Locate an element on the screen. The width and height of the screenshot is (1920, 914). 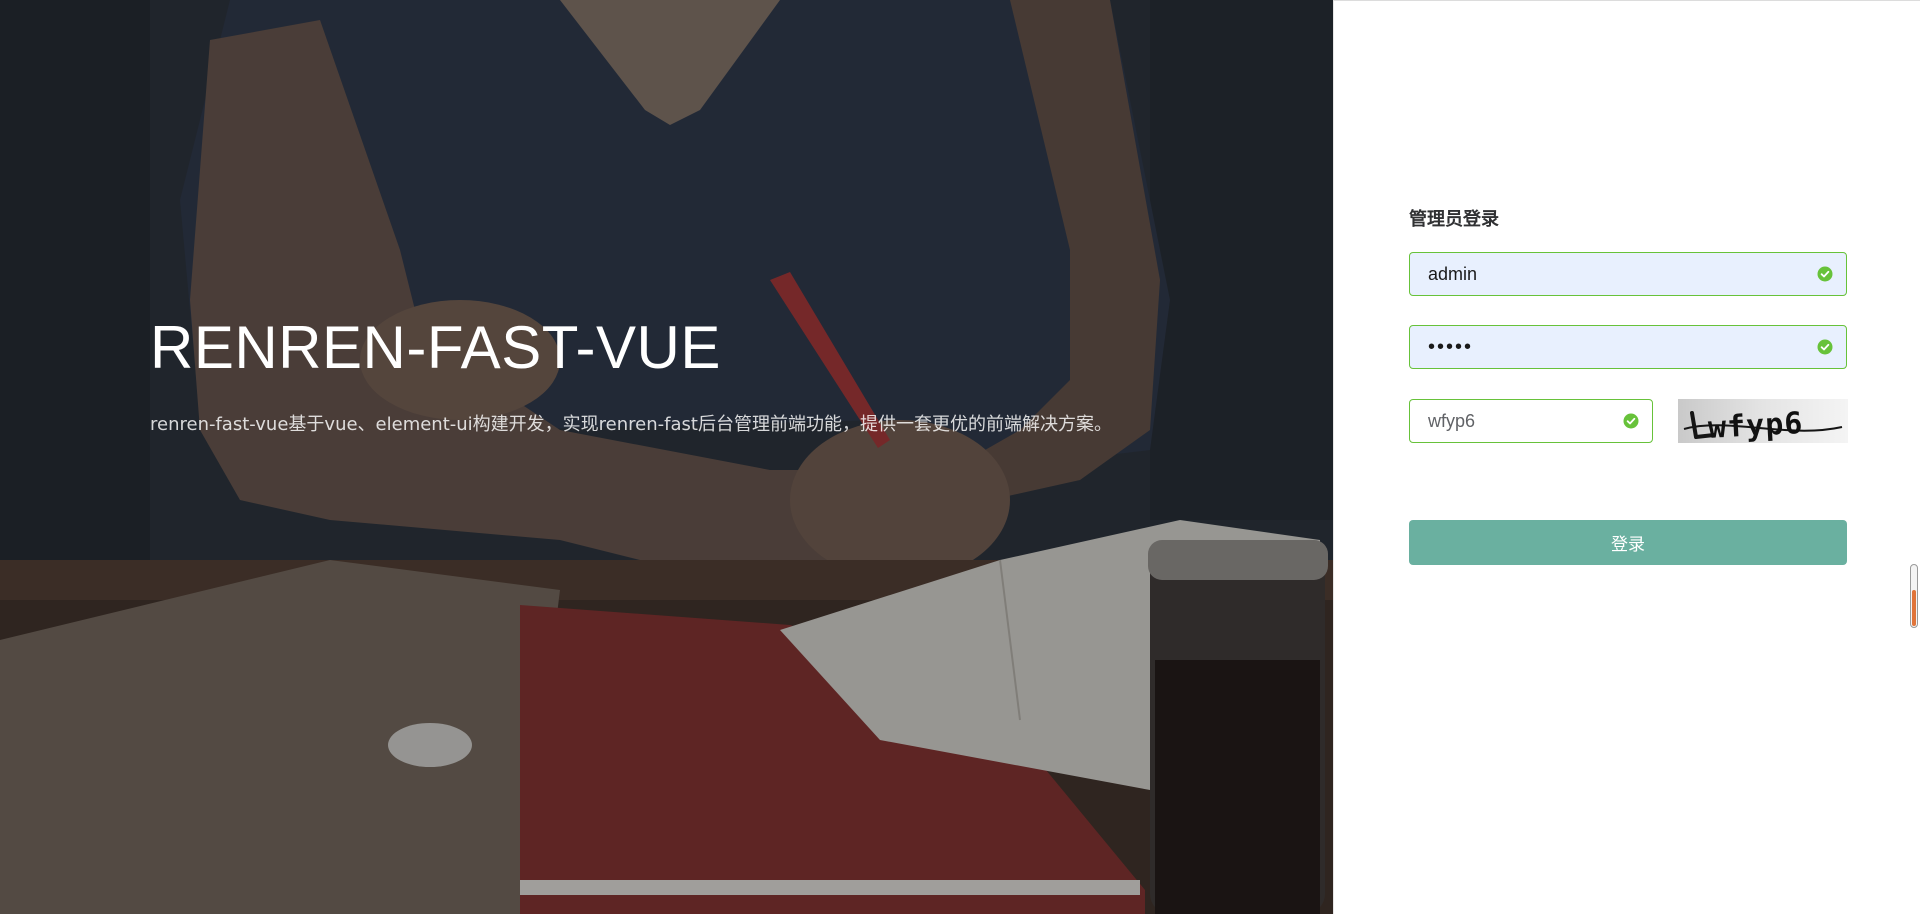
captcha-text: wfyp6 is located at coordinates (1755, 424).